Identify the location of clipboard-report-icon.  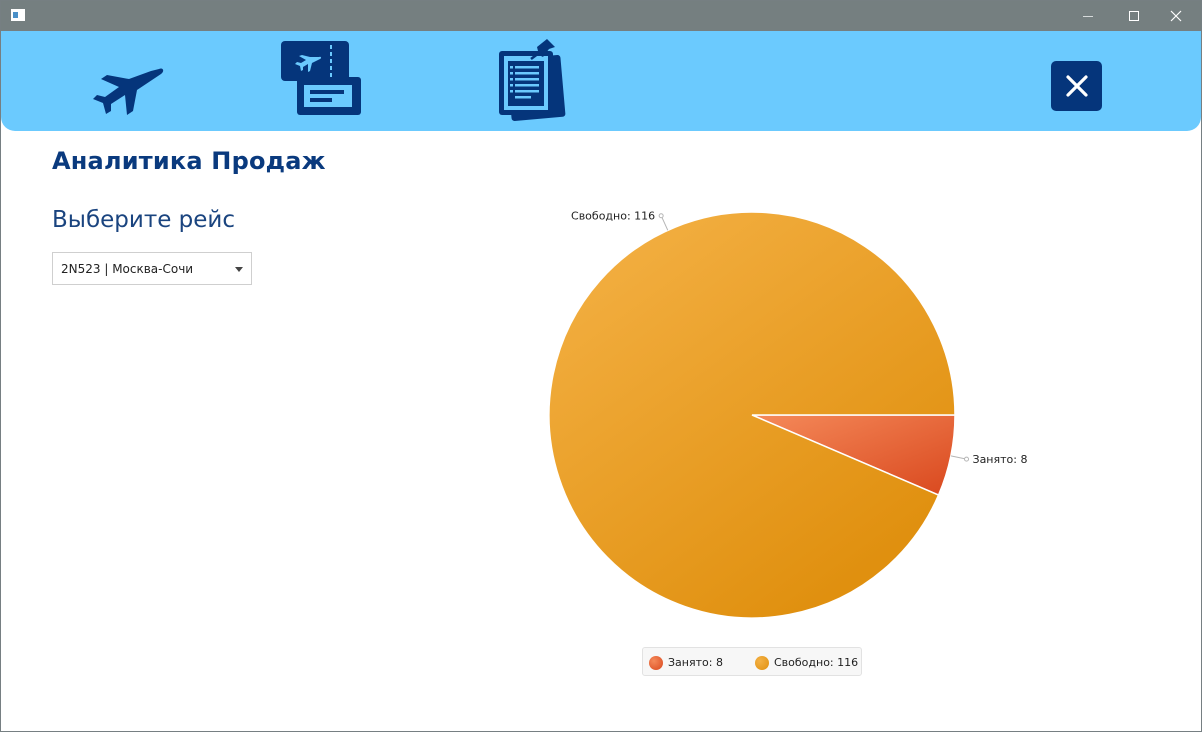
(531, 79).